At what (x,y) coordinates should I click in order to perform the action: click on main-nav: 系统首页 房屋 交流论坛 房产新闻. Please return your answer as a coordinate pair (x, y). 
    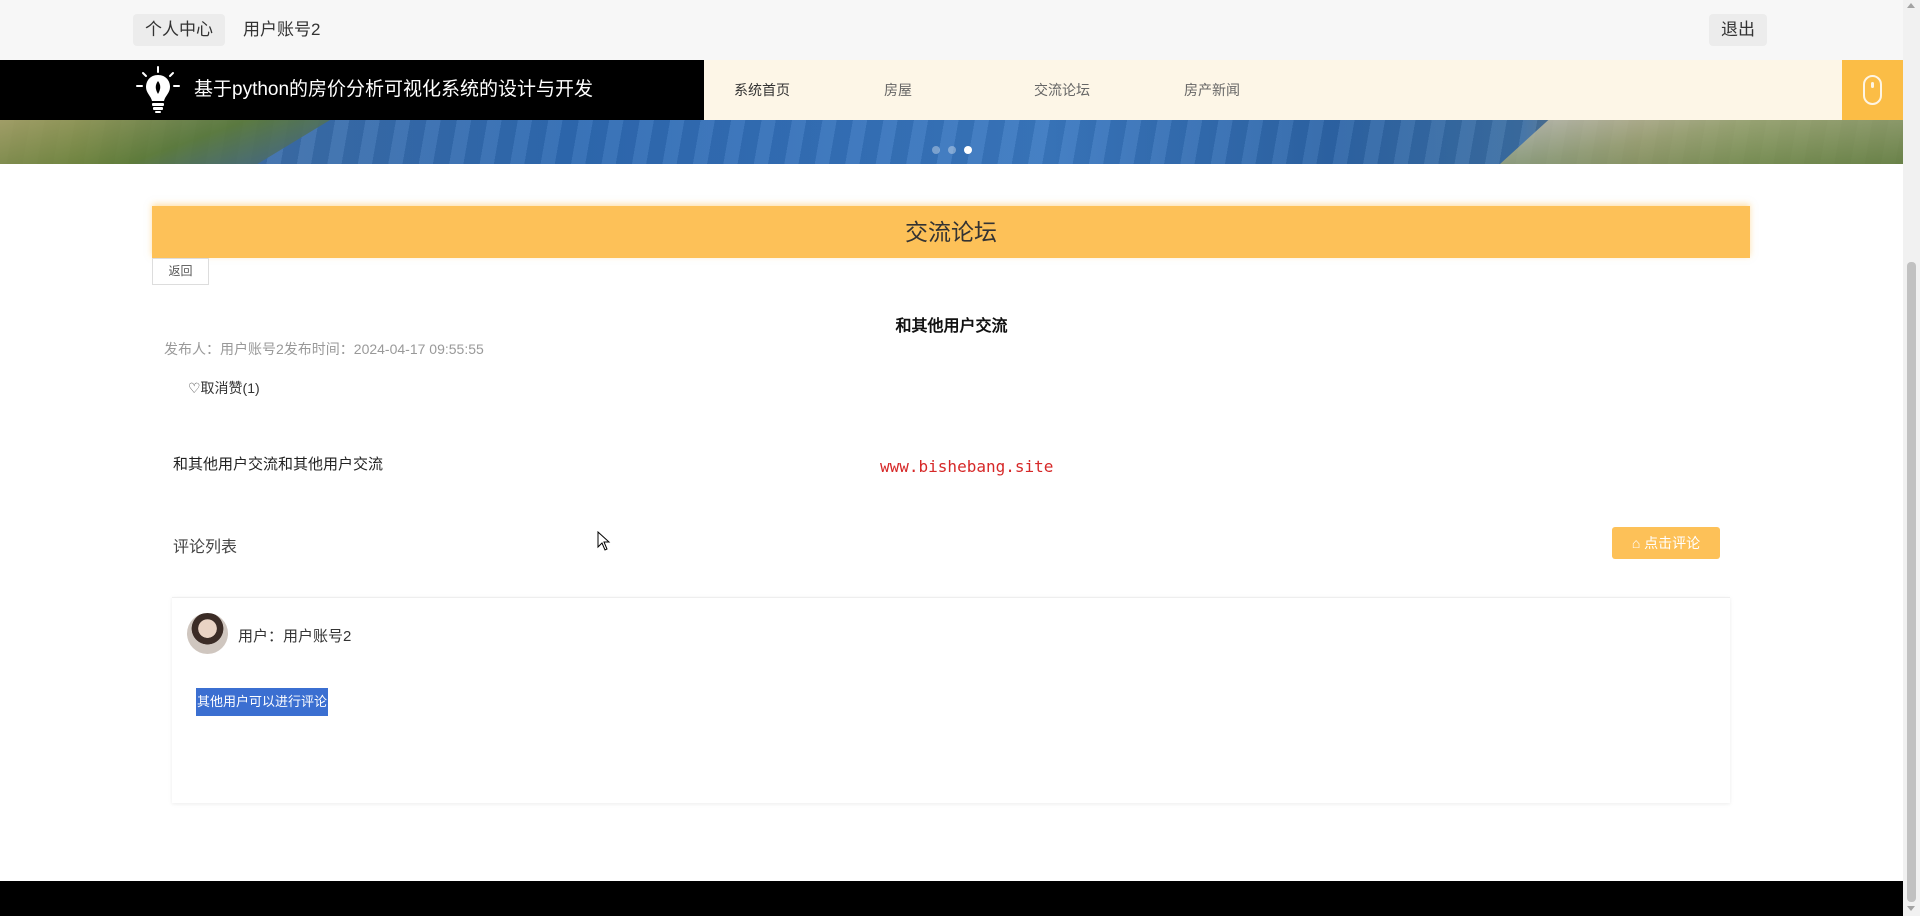
    Looking at the image, I should click on (1273, 90).